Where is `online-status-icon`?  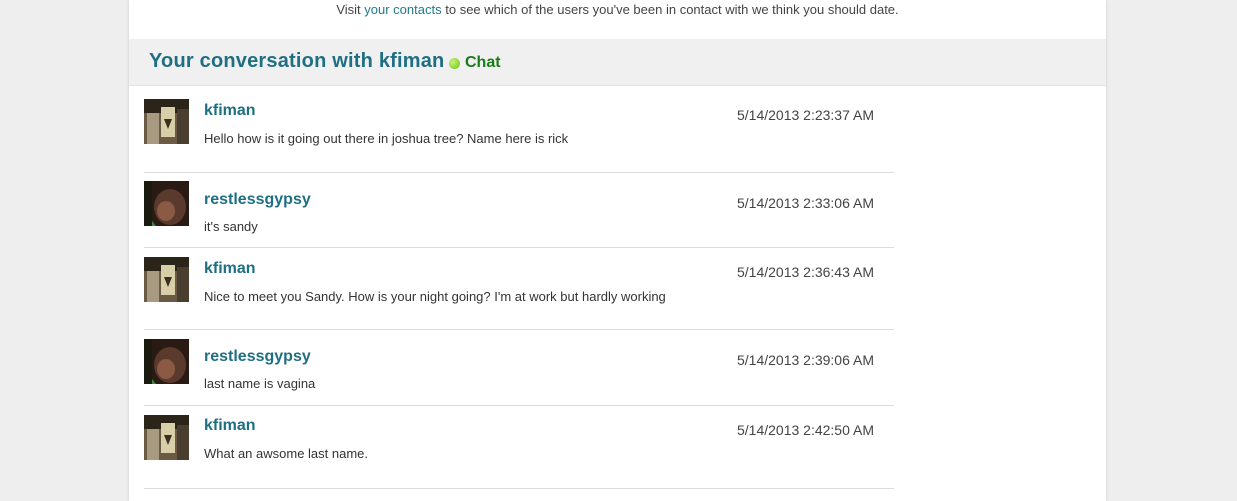 online-status-icon is located at coordinates (454, 63).